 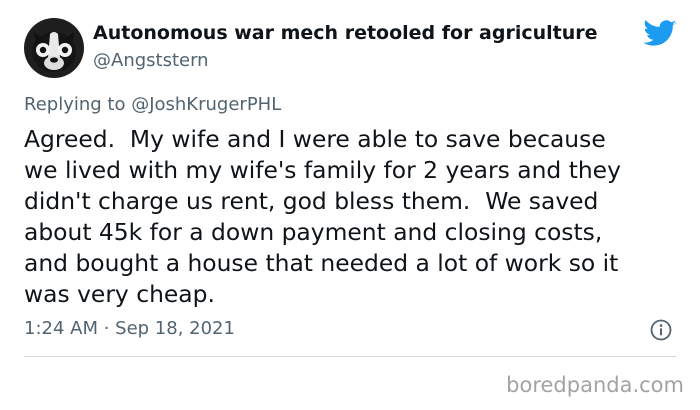 I want to click on avatar, so click(x=54, y=48).